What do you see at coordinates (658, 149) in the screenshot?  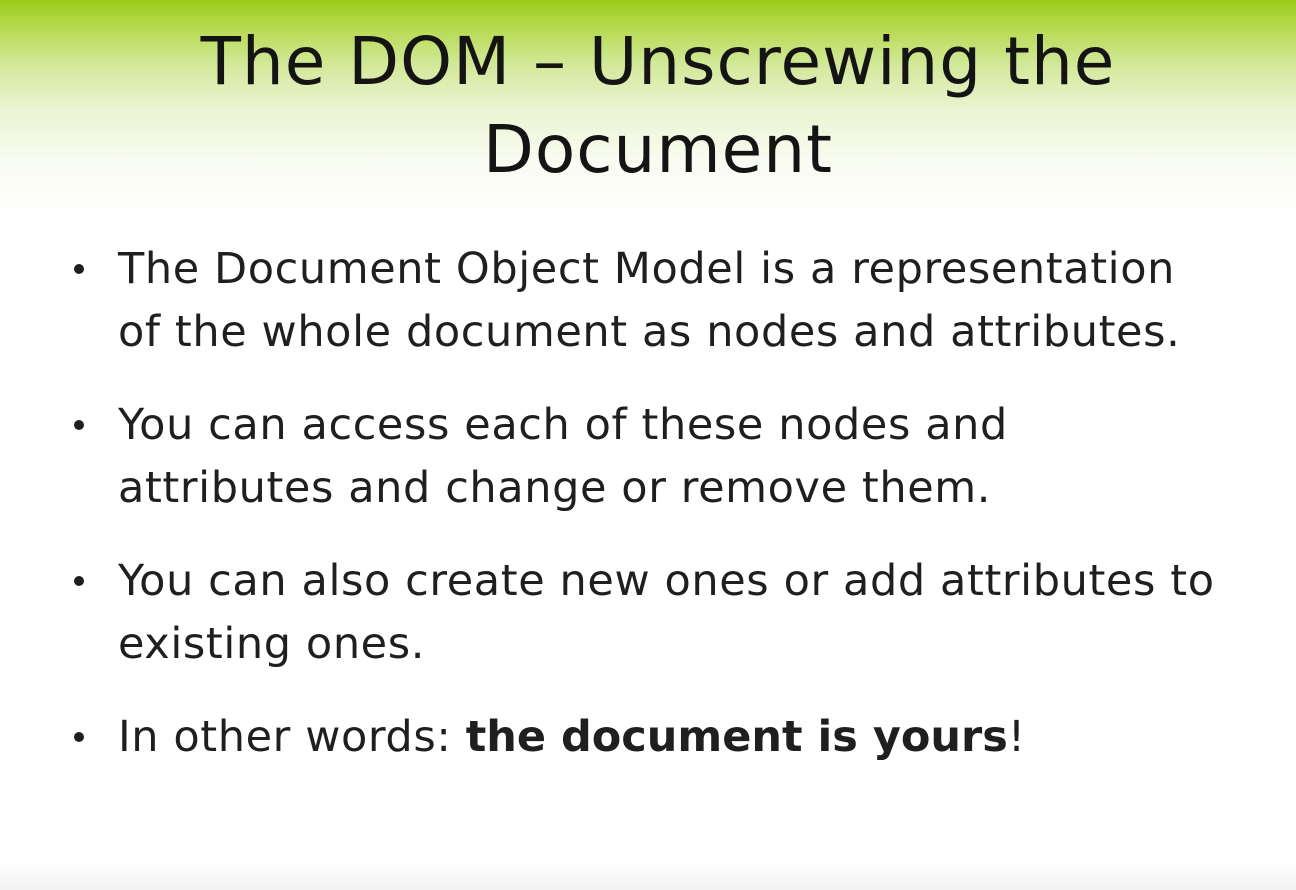 I see `slide-title-line-2: Document` at bounding box center [658, 149].